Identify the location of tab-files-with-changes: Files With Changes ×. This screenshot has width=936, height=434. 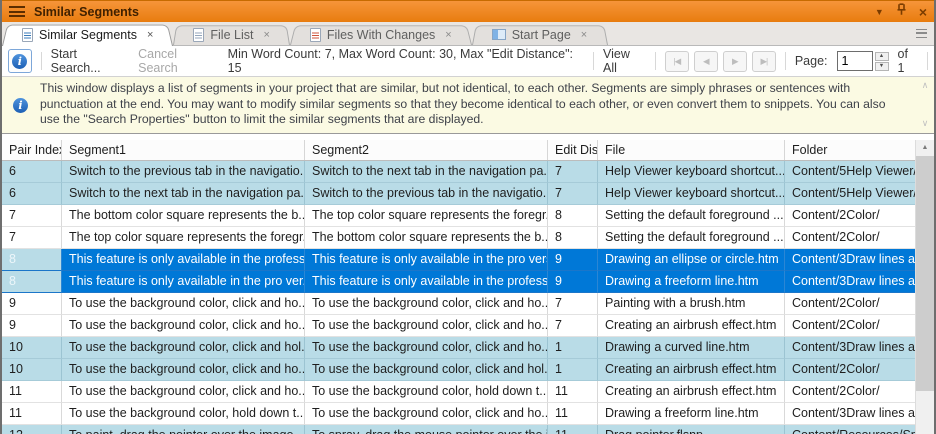
(381, 34).